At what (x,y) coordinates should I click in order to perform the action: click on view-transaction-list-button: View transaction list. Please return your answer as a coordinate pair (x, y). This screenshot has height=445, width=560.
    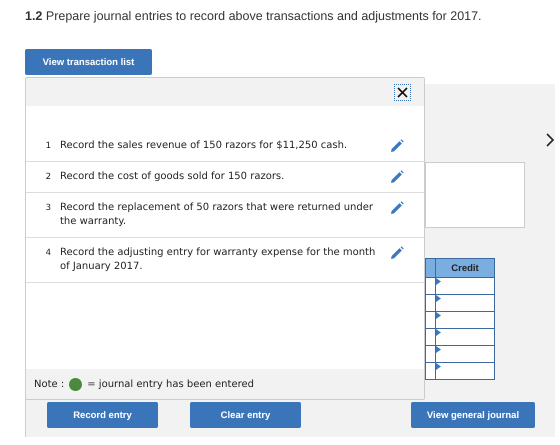
    Looking at the image, I should click on (88, 62).